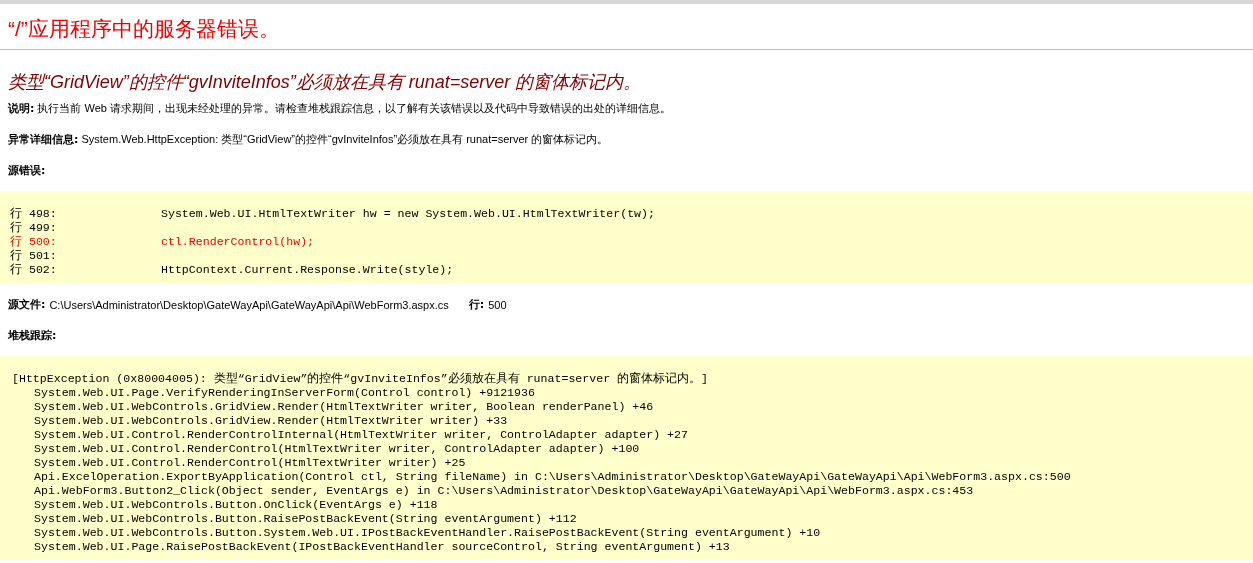  What do you see at coordinates (427, 532) in the screenshot?
I see `stack-frame: System.Web.UI.WebControls.Button.System.Web.UI.IPostBackEventHandler.RaisePostBackEvent(String eventArgument) +10` at bounding box center [427, 532].